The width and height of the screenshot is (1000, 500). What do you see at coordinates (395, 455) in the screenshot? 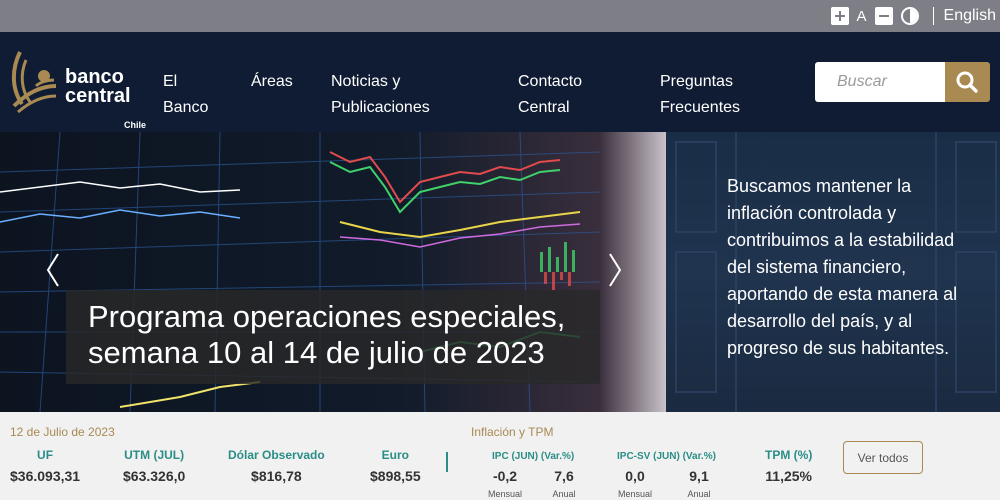
I see `indicator-label: Euro` at bounding box center [395, 455].